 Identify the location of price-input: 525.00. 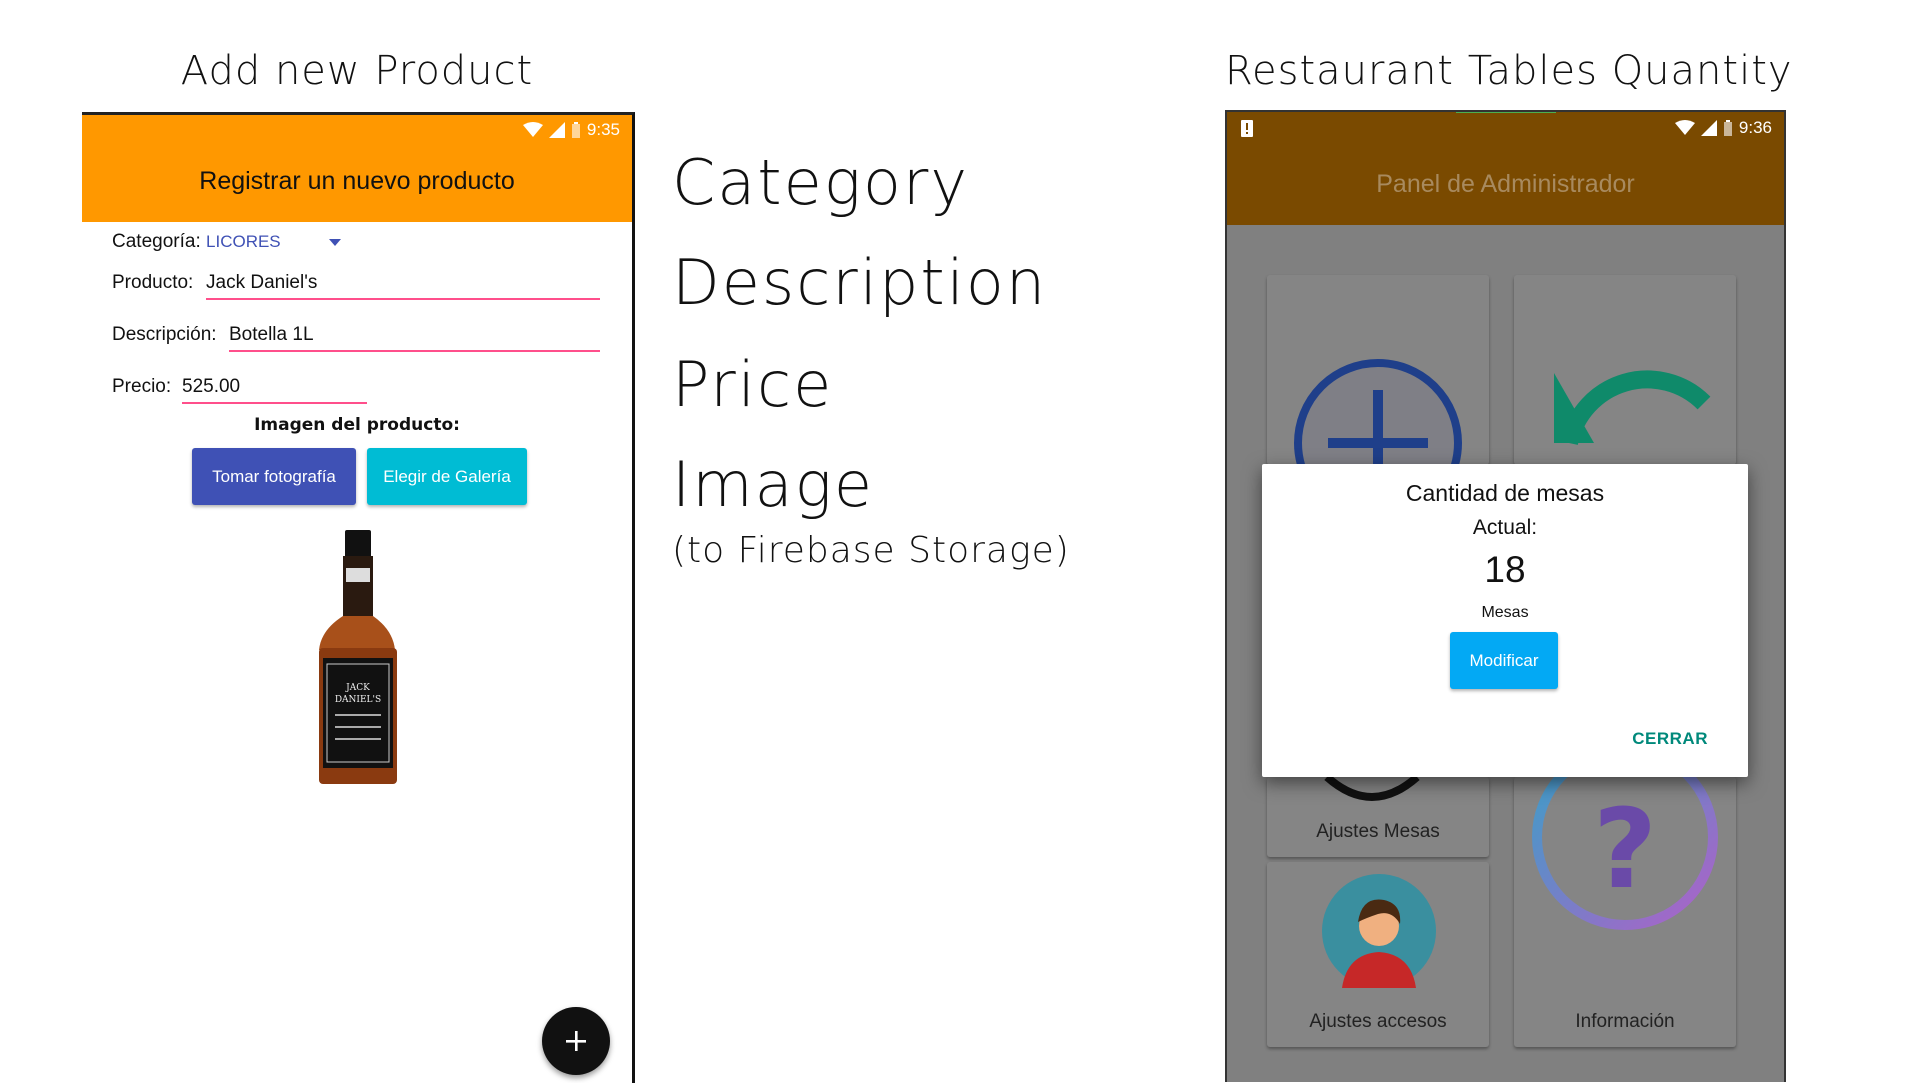
(274, 390).